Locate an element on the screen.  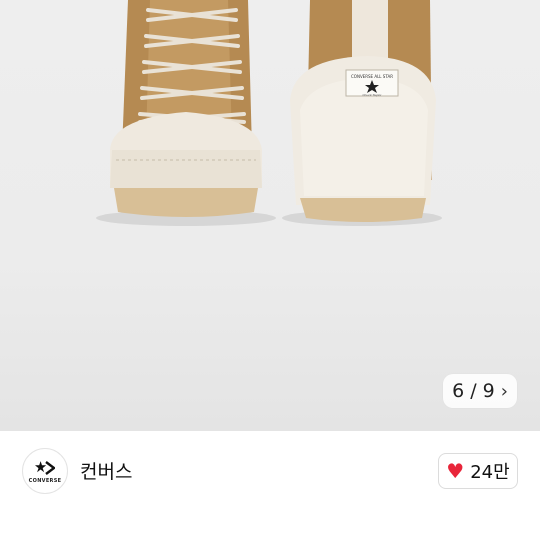
brand-logo: CONVERSE is located at coordinates (45, 471).